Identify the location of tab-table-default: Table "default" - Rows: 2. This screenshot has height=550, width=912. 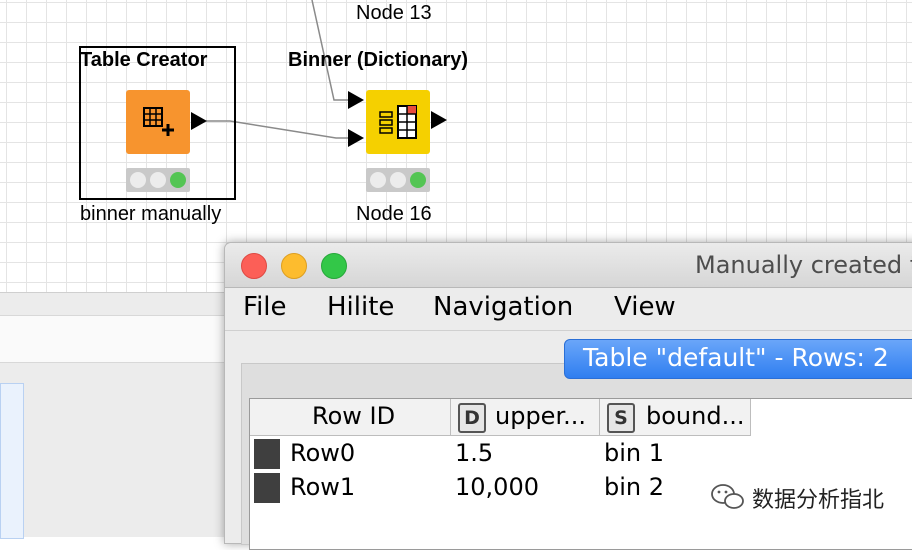
(738, 359).